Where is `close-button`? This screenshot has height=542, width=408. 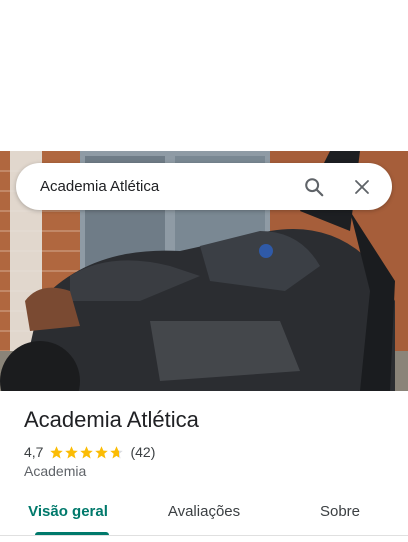 close-button is located at coordinates (362, 187).